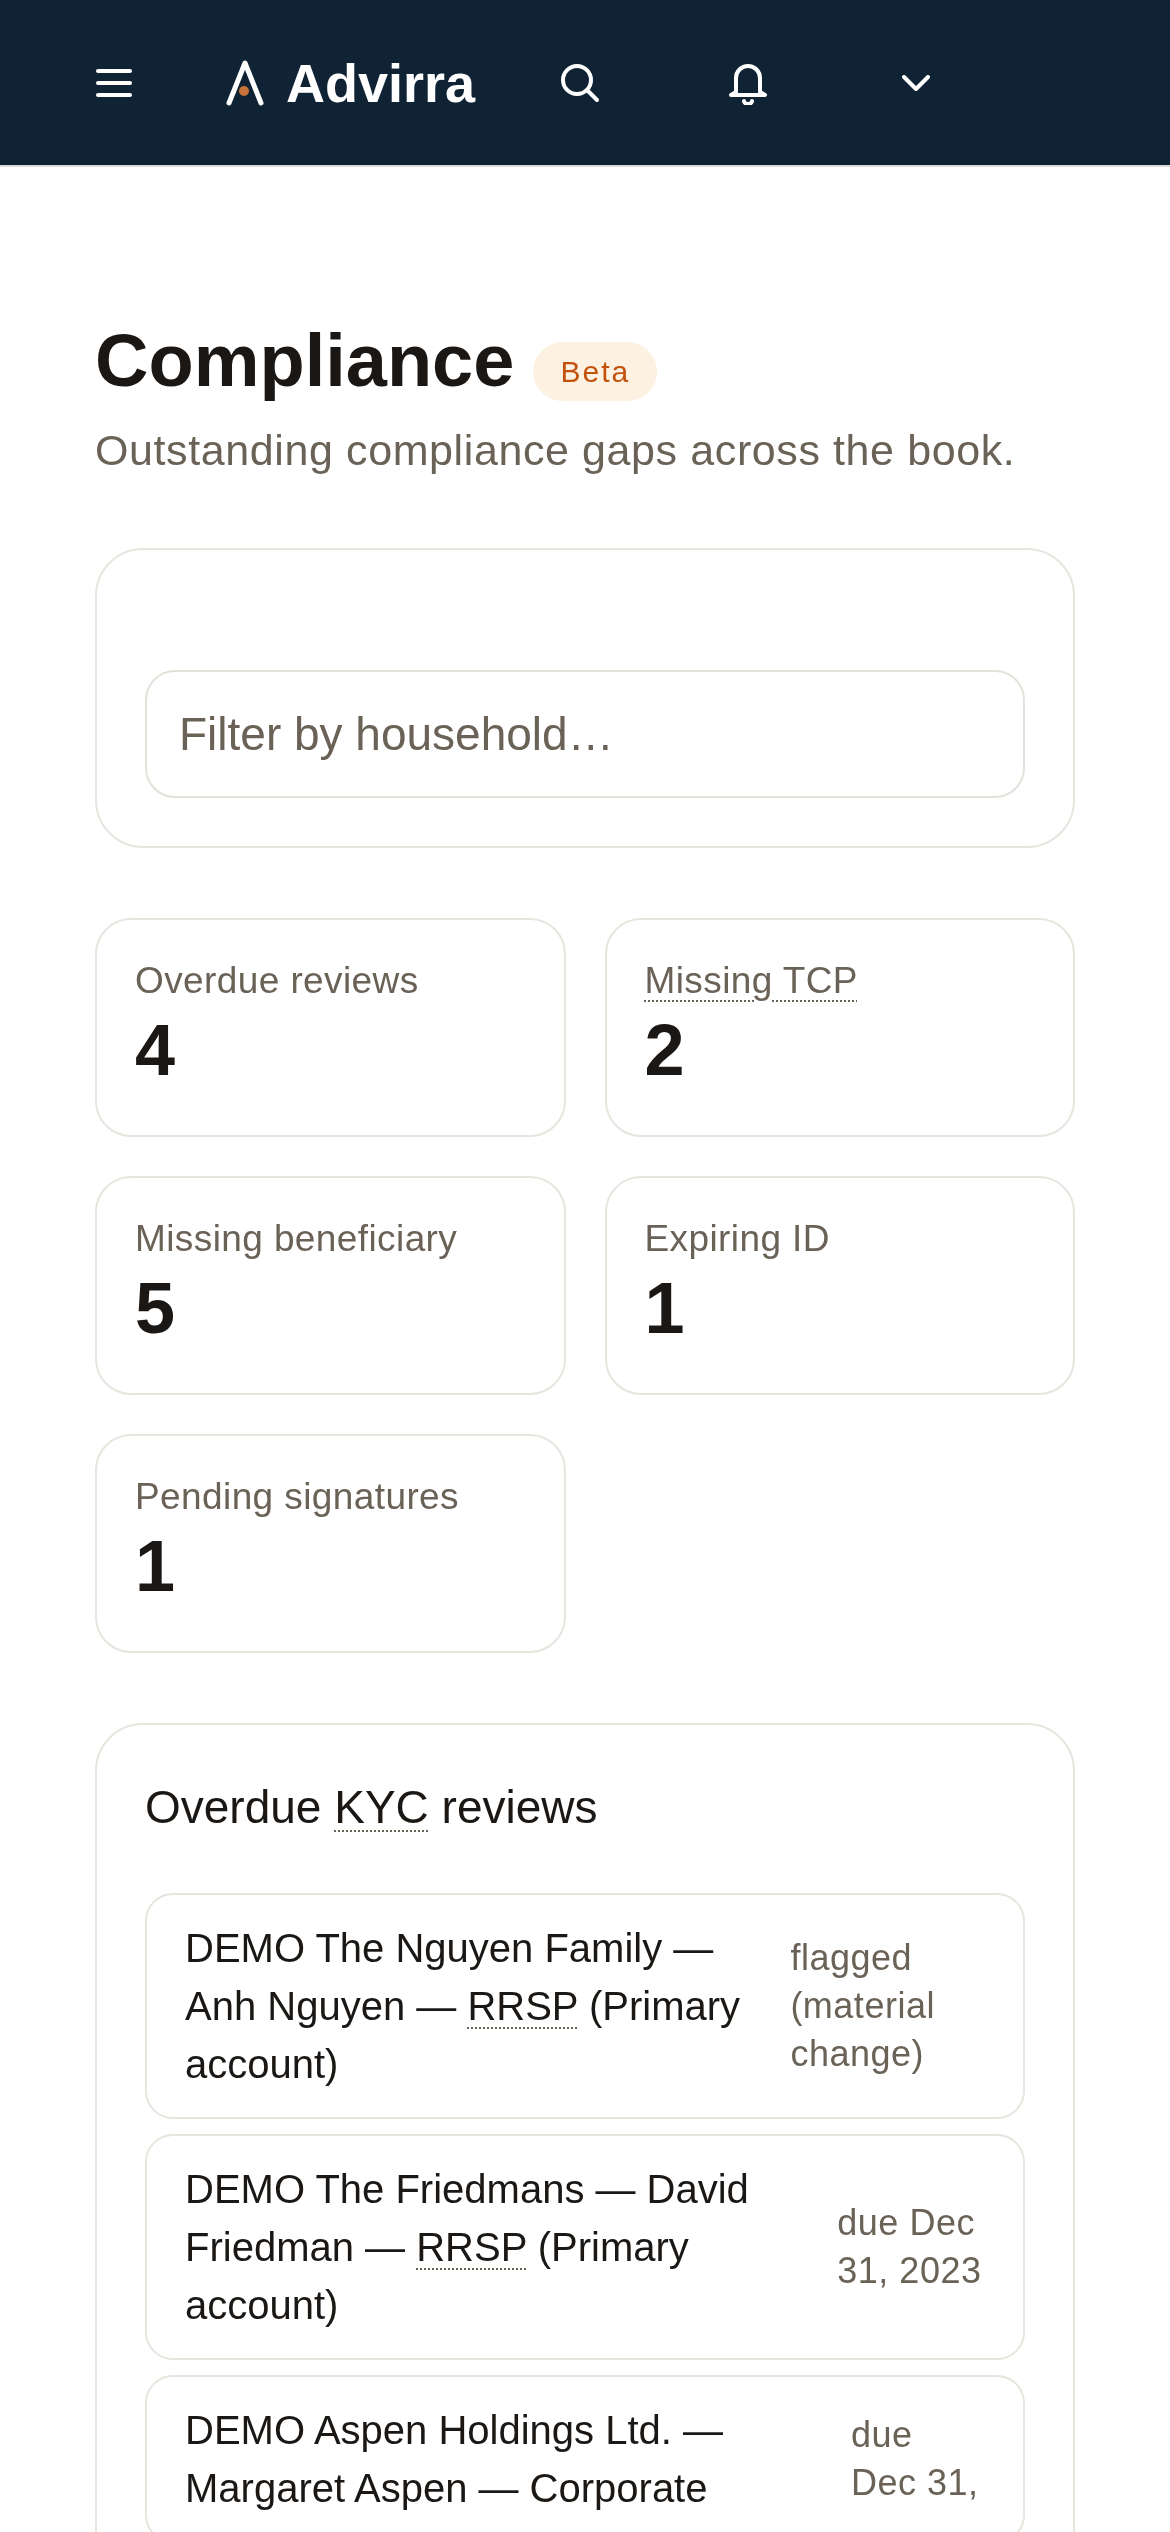 The height and width of the screenshot is (2532, 1170). What do you see at coordinates (915, 2458) in the screenshot?
I see `review-status: due Dec 31,` at bounding box center [915, 2458].